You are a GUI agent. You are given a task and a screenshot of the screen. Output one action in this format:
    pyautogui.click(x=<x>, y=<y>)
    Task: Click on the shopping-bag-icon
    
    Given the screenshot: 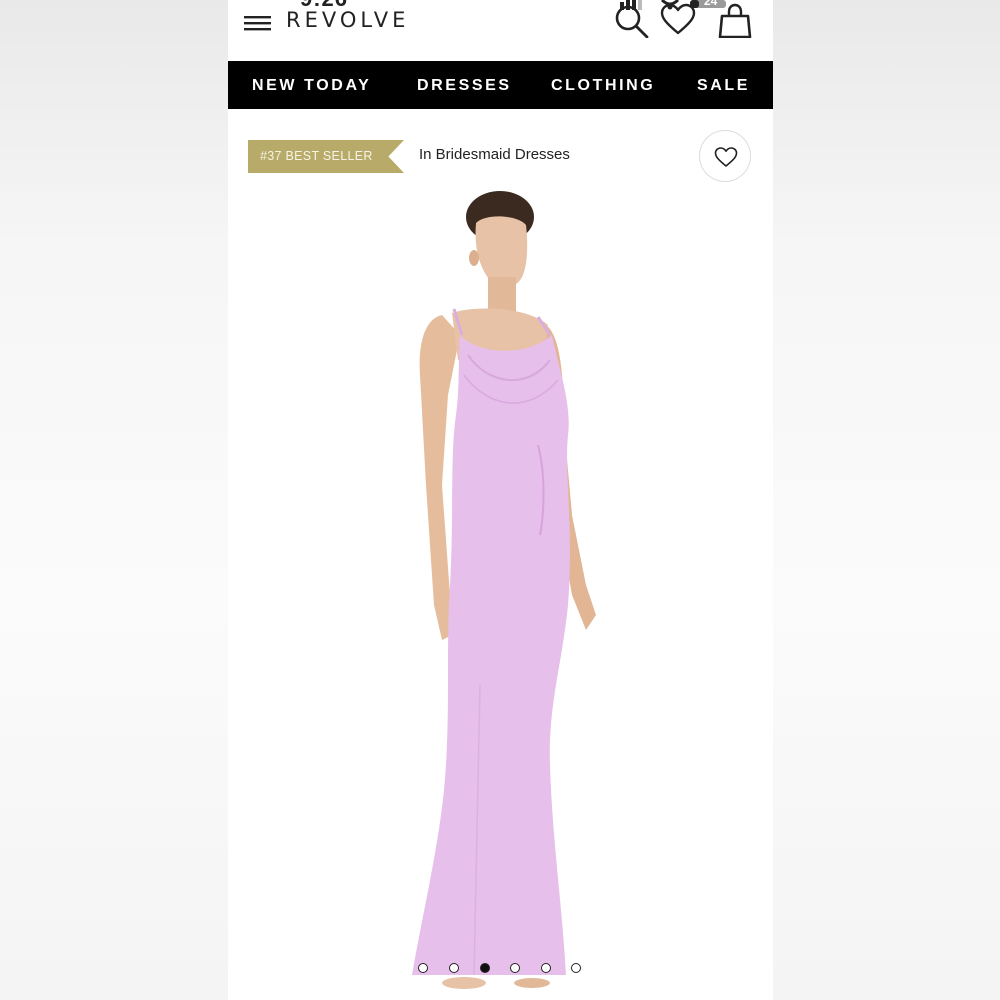 What is the action you would take?
    pyautogui.click(x=735, y=20)
    